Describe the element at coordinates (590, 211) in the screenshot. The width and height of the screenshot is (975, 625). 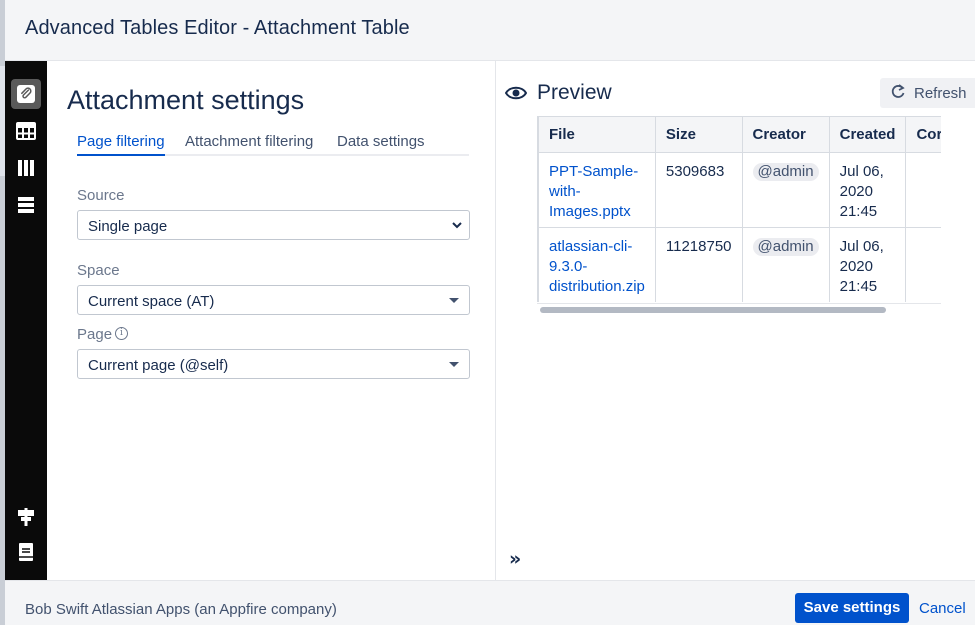
I see `file-name-part: Images.pptx` at that location.